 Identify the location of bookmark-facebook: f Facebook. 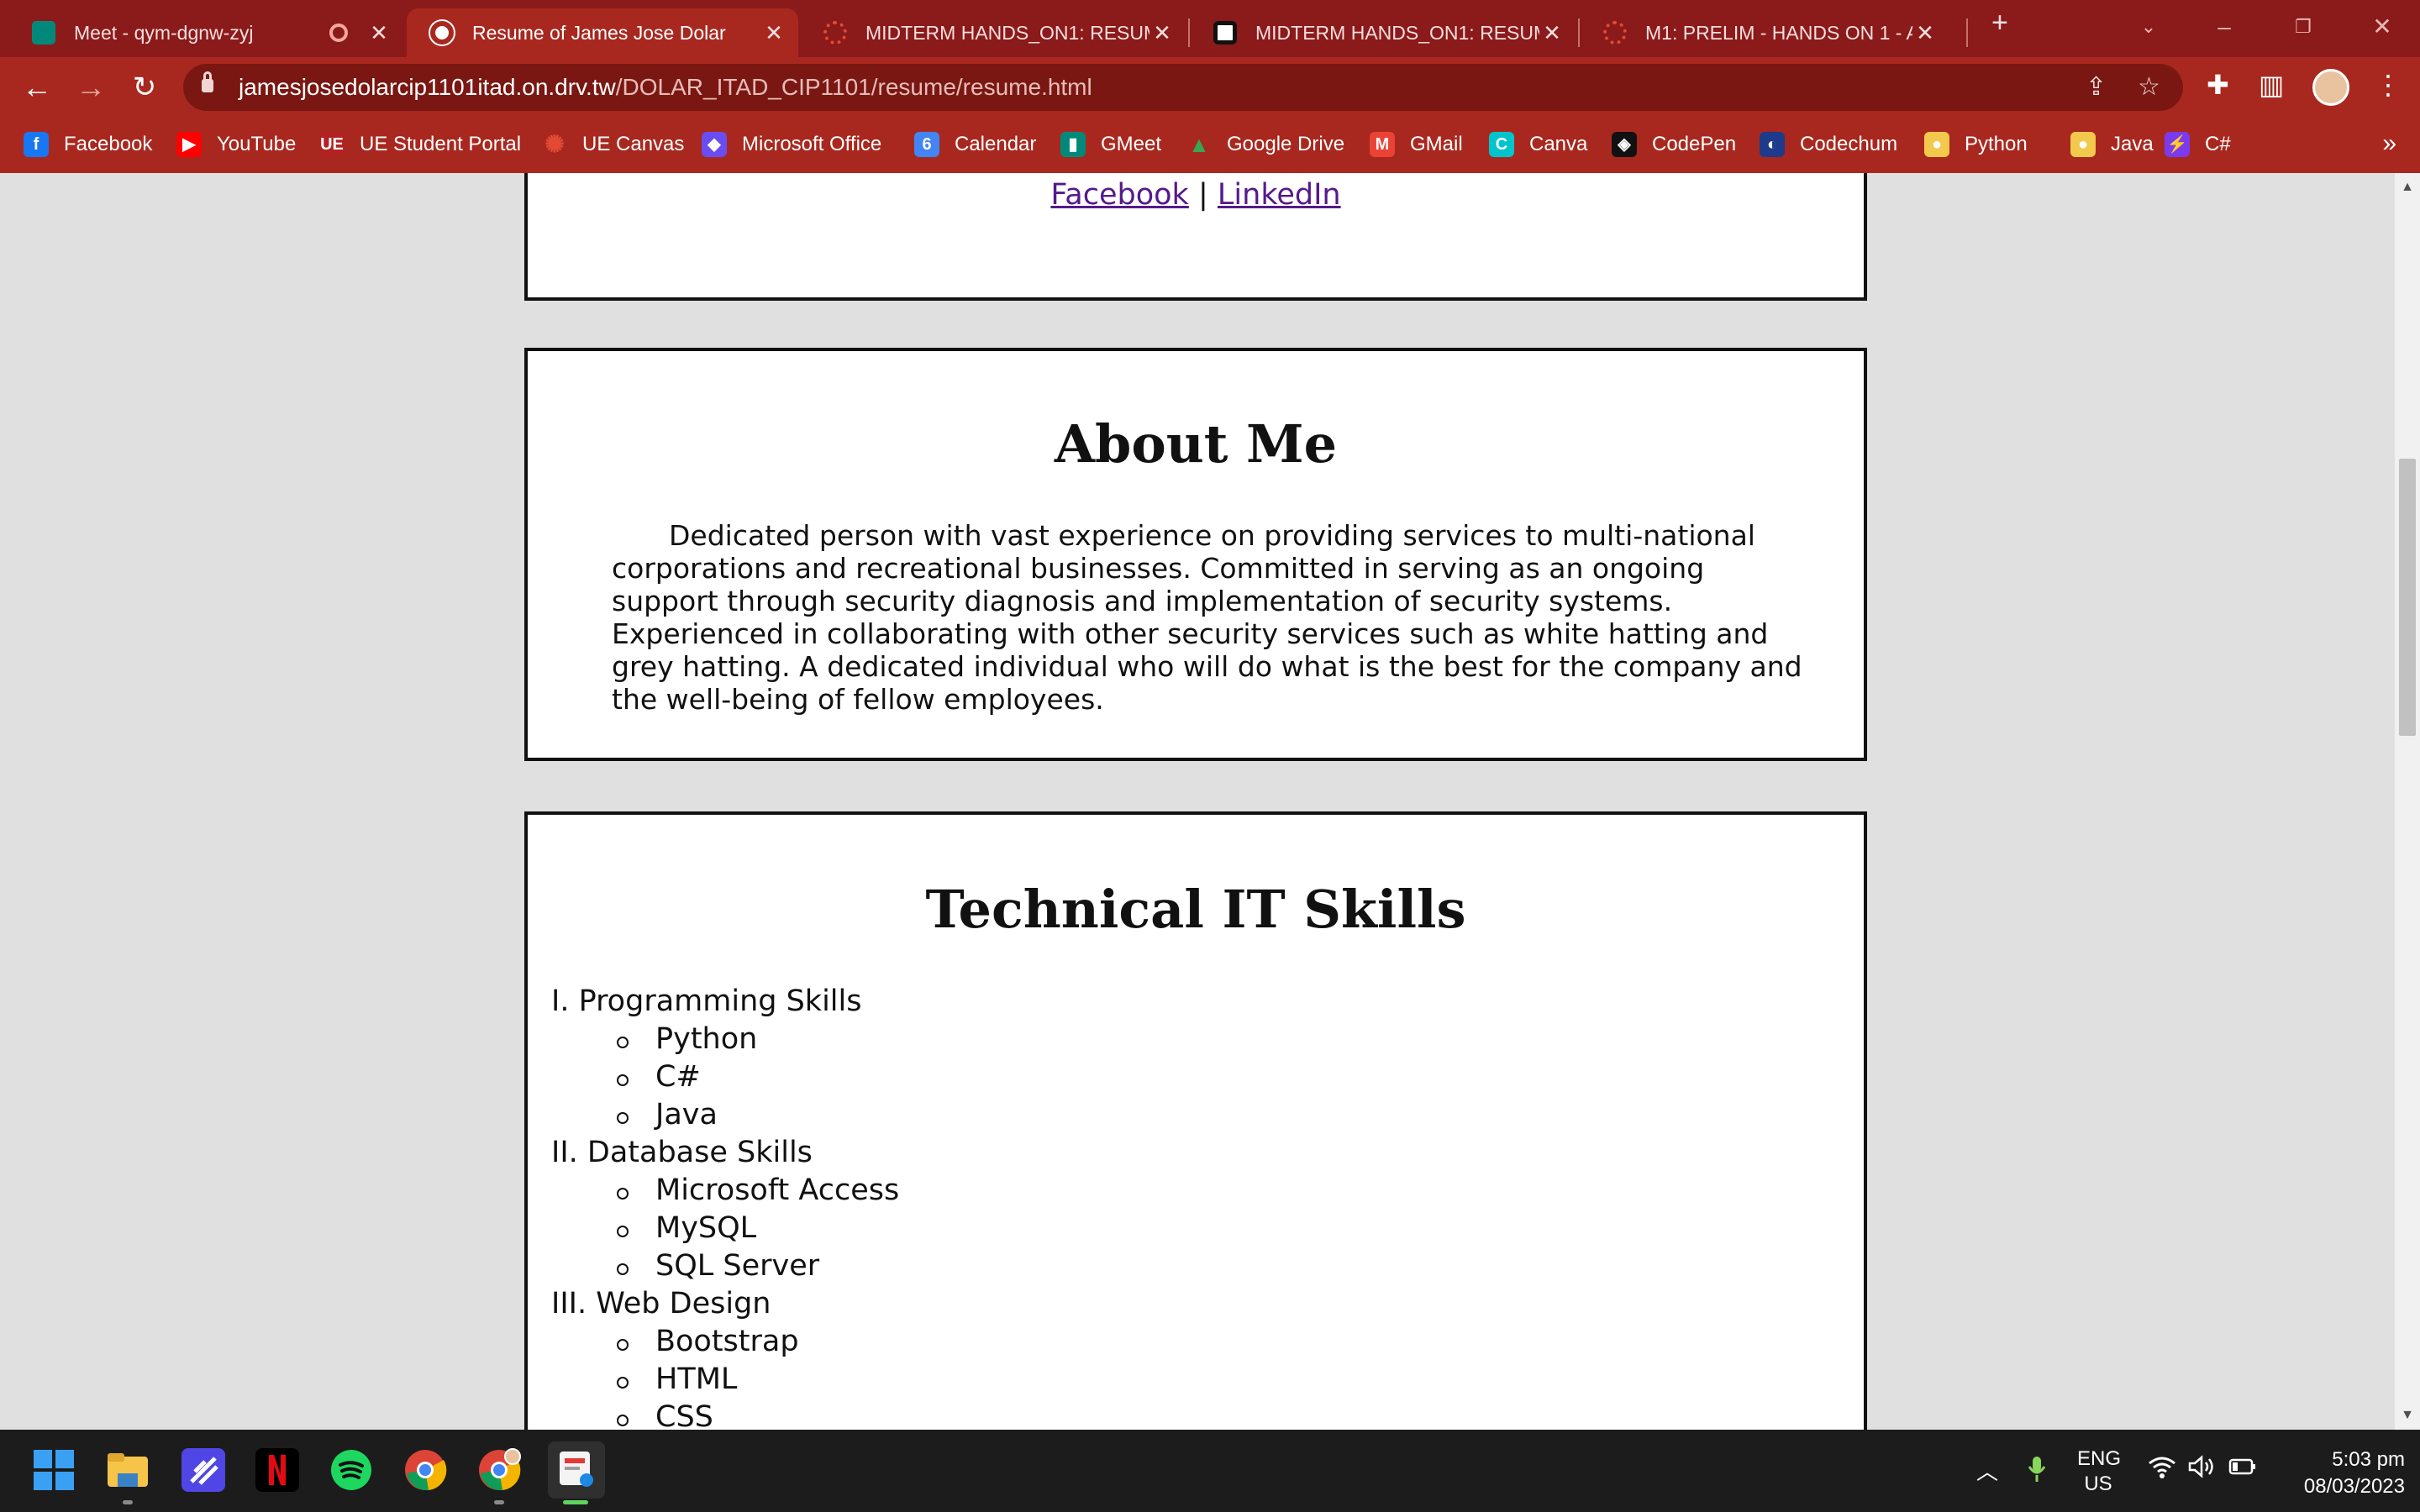
(88, 144).